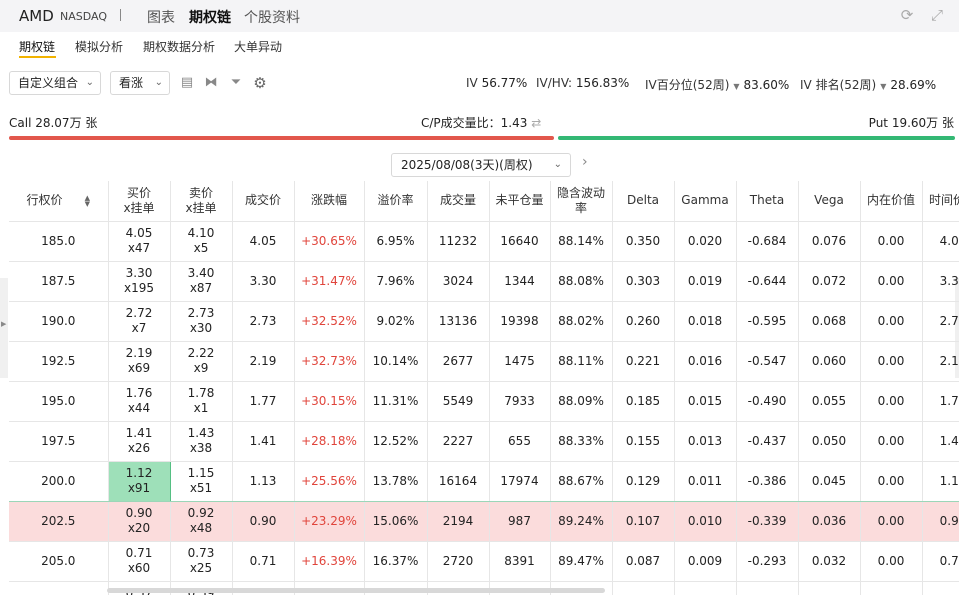 This screenshot has height=595, width=959. I want to click on header-vega: Vega, so click(829, 201).